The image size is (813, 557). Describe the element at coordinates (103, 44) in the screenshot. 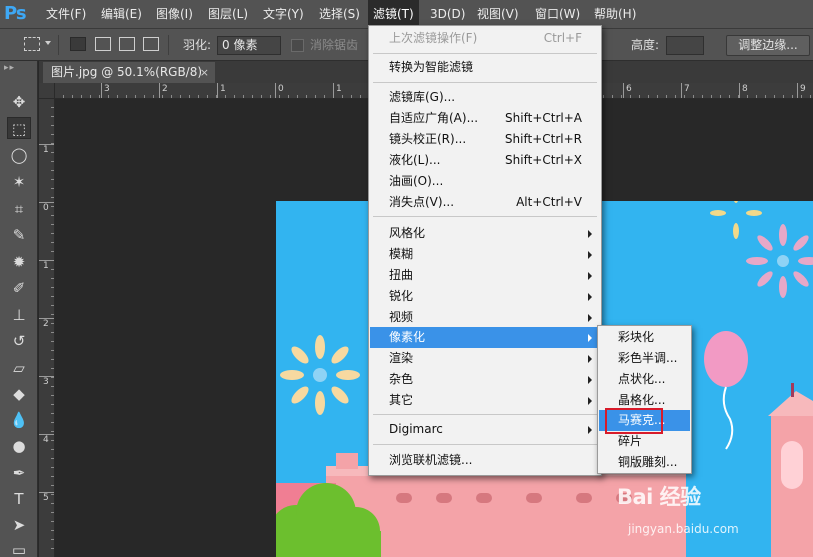

I see `add-selection-icon` at that location.